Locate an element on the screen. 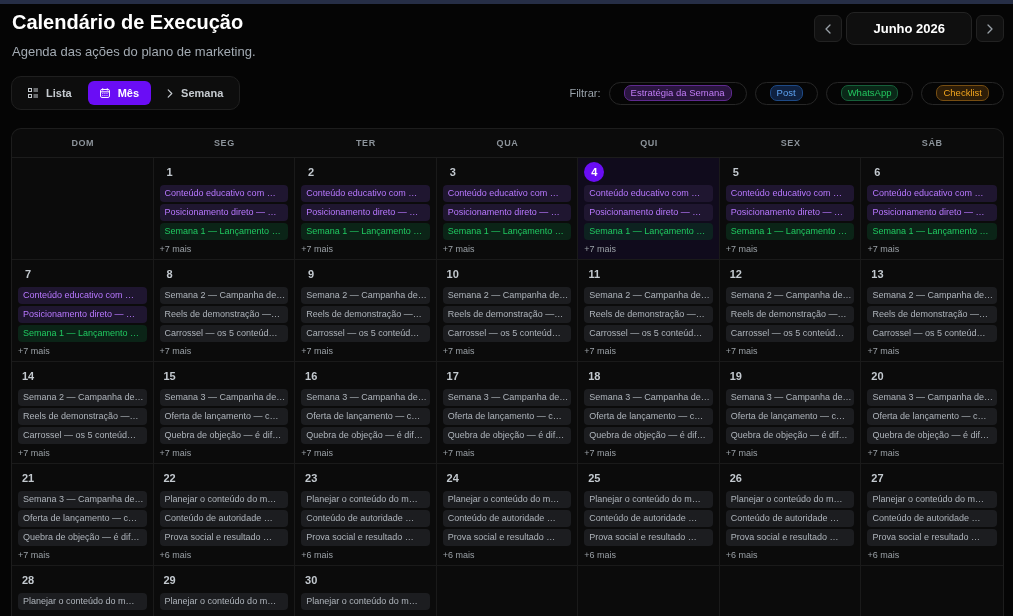 This screenshot has width=1013, height=616. view-tab: Semana is located at coordinates (195, 93).